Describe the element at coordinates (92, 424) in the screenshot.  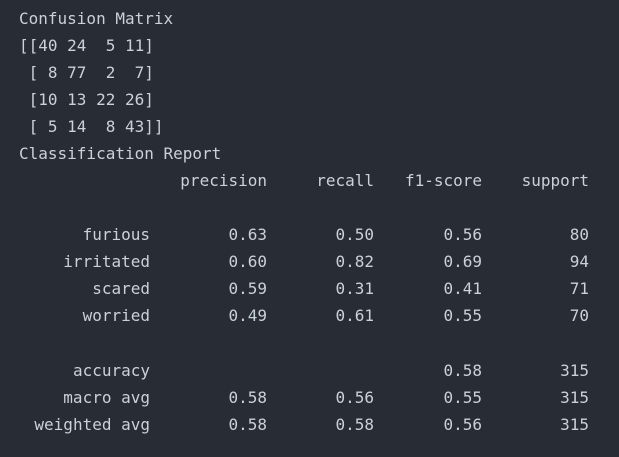
I see `row-label: weighted avg` at that location.